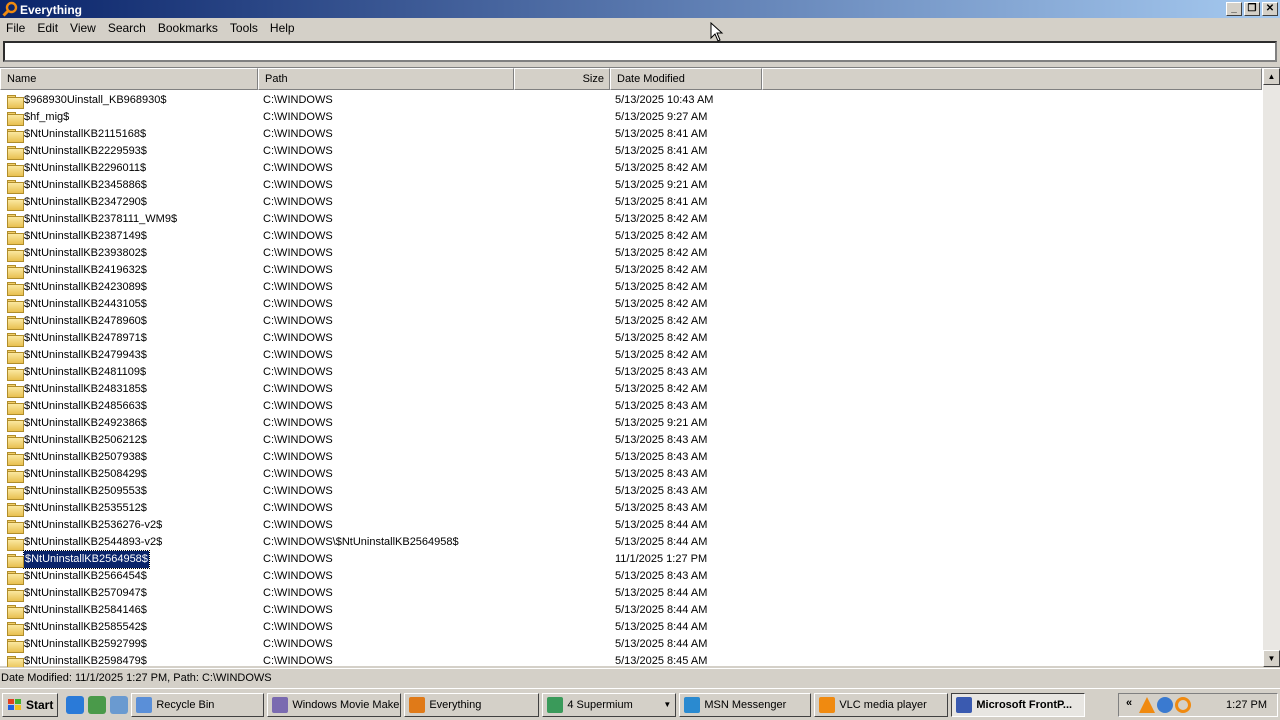 The height and width of the screenshot is (720, 1280). I want to click on scroll-down-button: ▼, so click(1271, 658).